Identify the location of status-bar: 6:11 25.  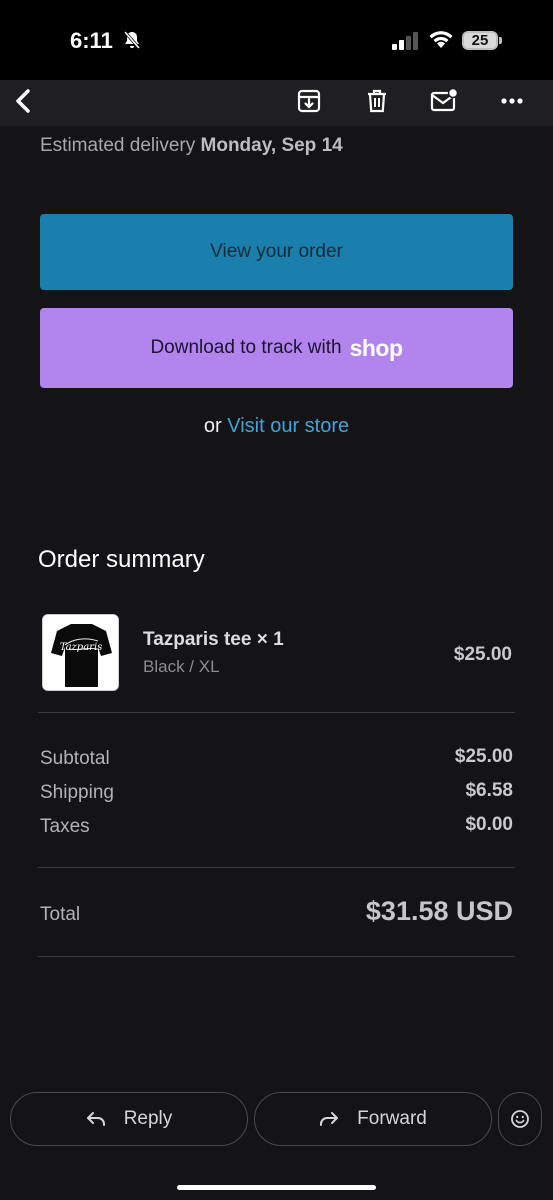
(276, 40).